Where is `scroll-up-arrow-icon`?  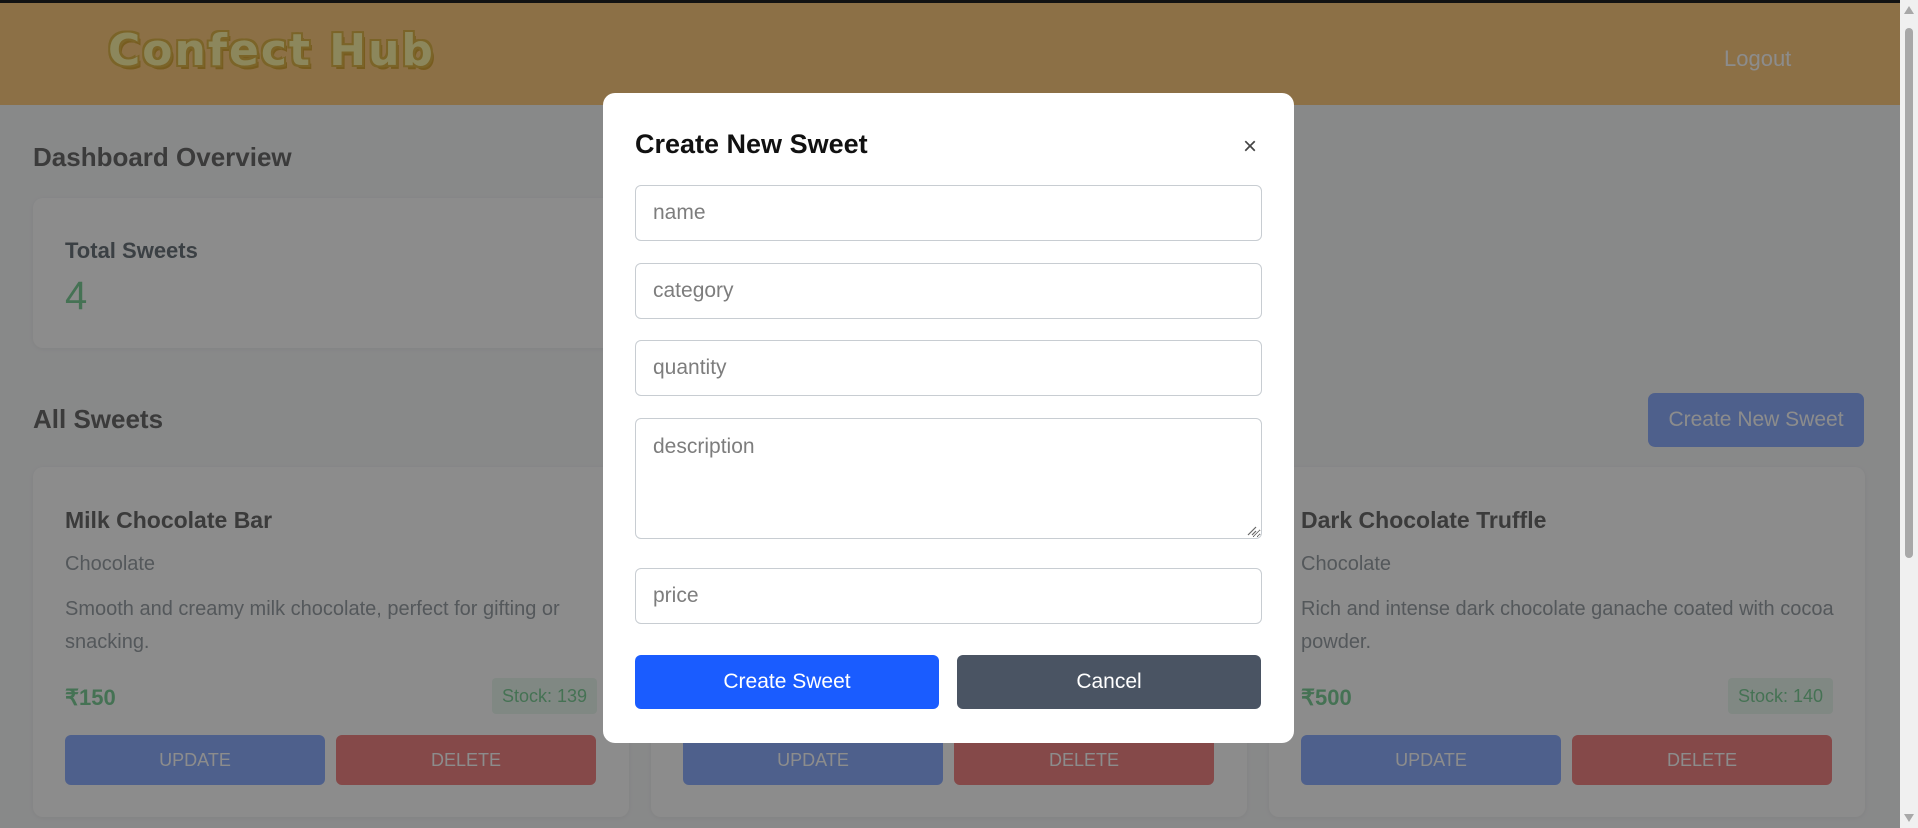
scroll-up-arrow-icon is located at coordinates (1909, 10).